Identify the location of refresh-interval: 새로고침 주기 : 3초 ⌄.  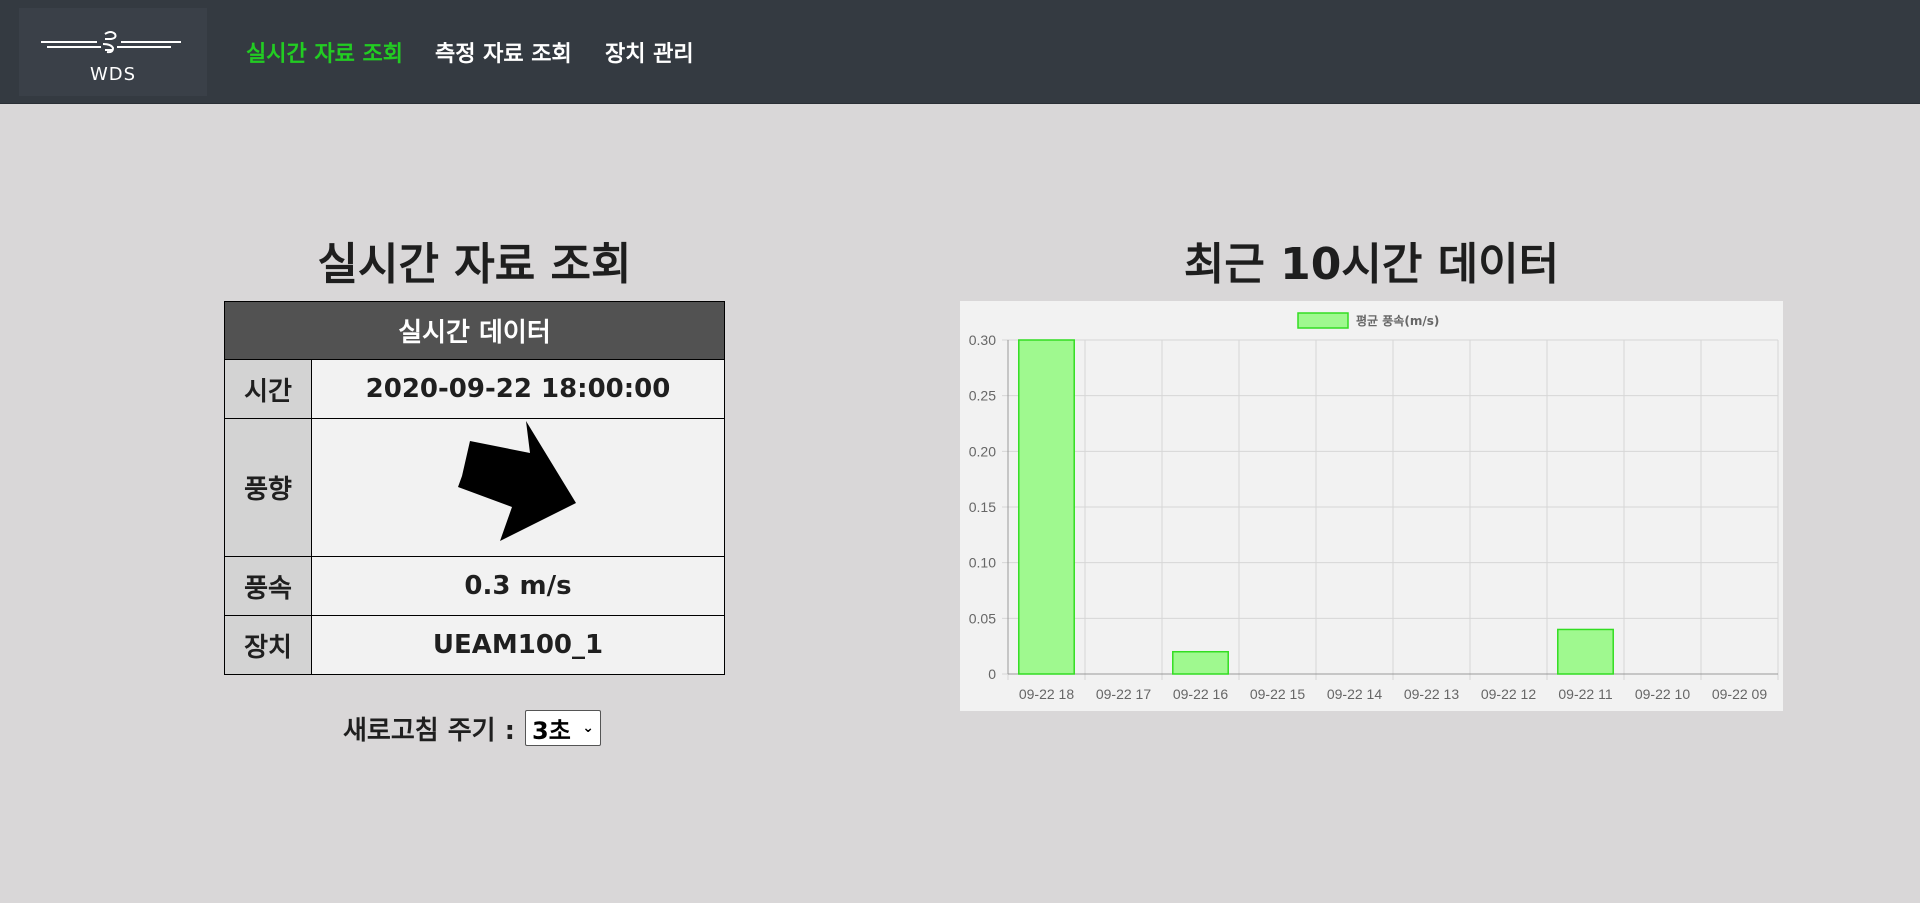
(472, 728).